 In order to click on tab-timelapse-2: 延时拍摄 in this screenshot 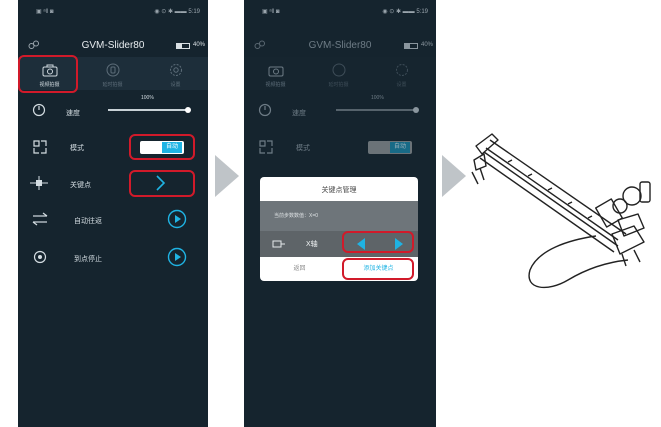, I will do `click(338, 73)`.